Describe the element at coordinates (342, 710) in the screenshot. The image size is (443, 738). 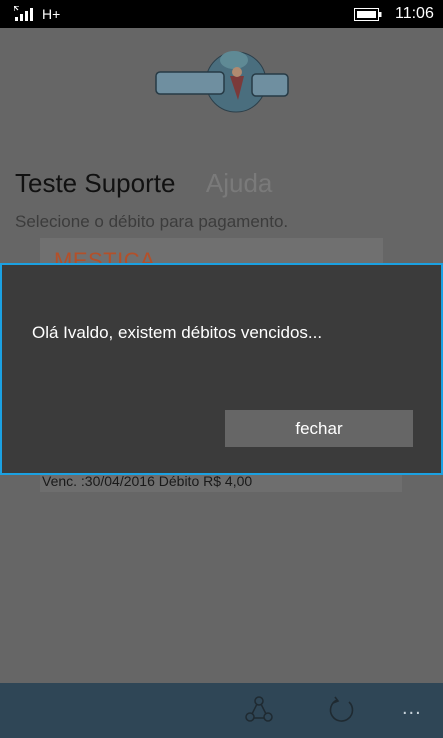
I see `refresh-icon` at that location.